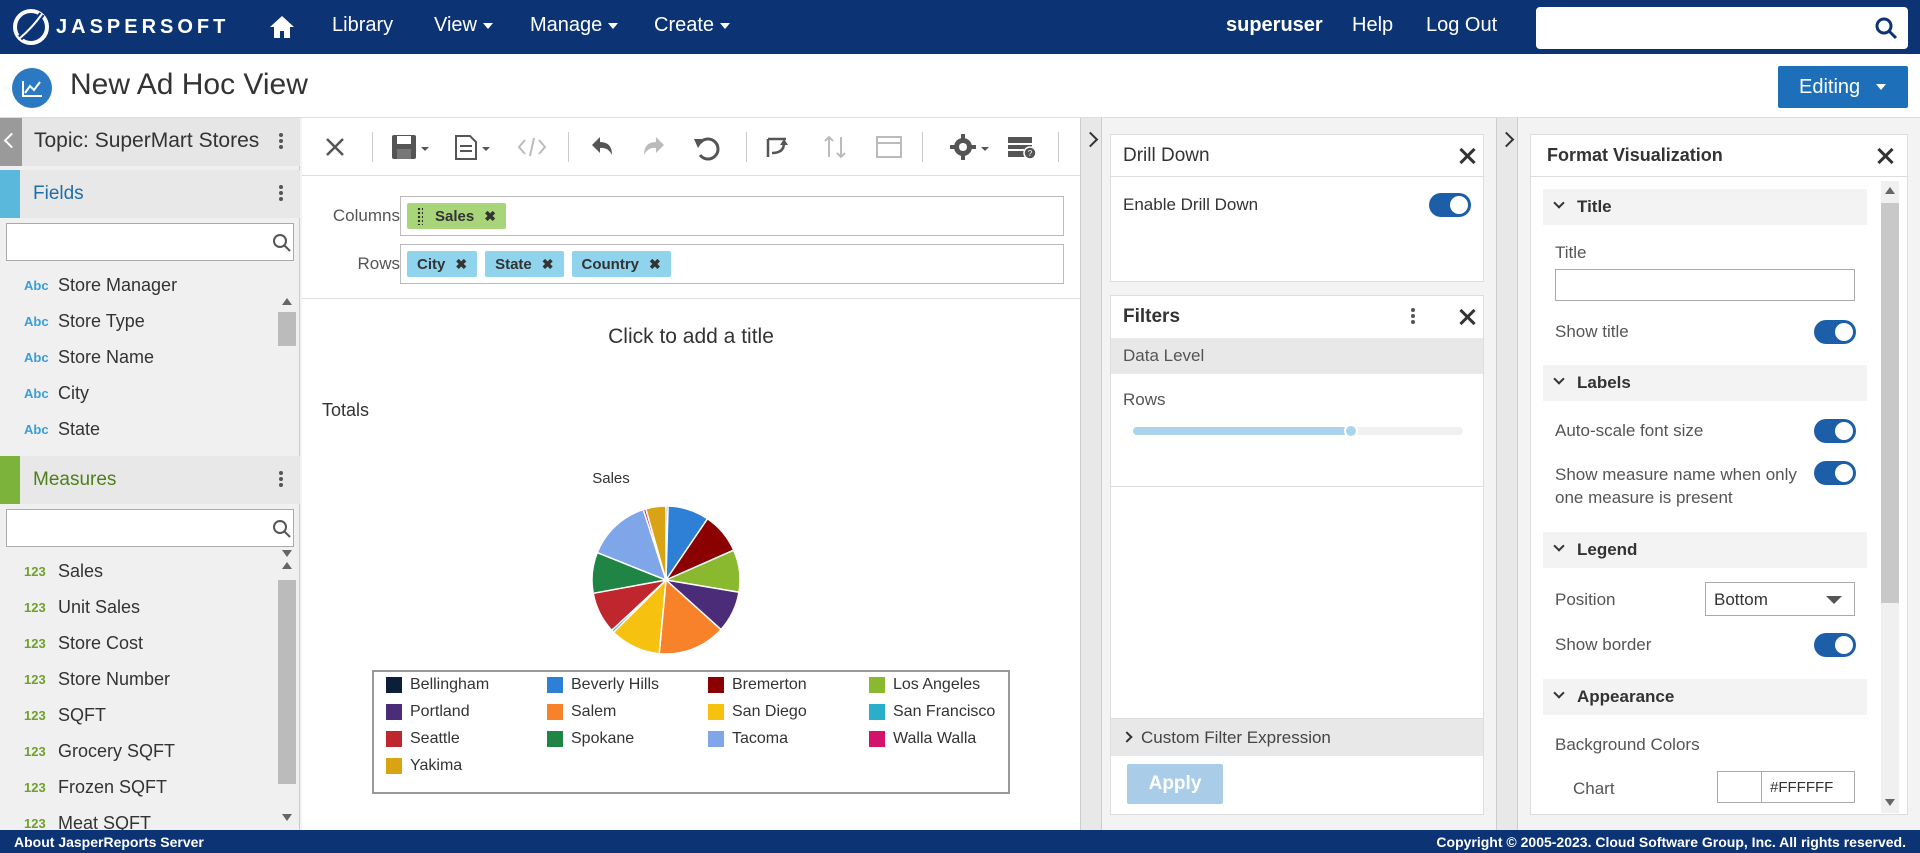  What do you see at coordinates (139, 787) in the screenshot?
I see `list-item: 123 Frozen SQFT` at bounding box center [139, 787].